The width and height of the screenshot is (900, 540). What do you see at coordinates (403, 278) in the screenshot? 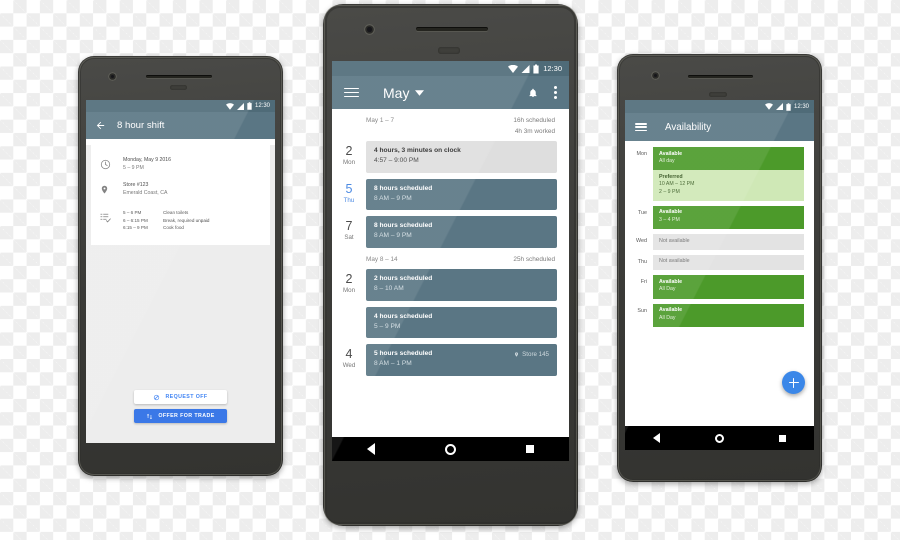
I see `event-title: 2 hours scheduled` at bounding box center [403, 278].